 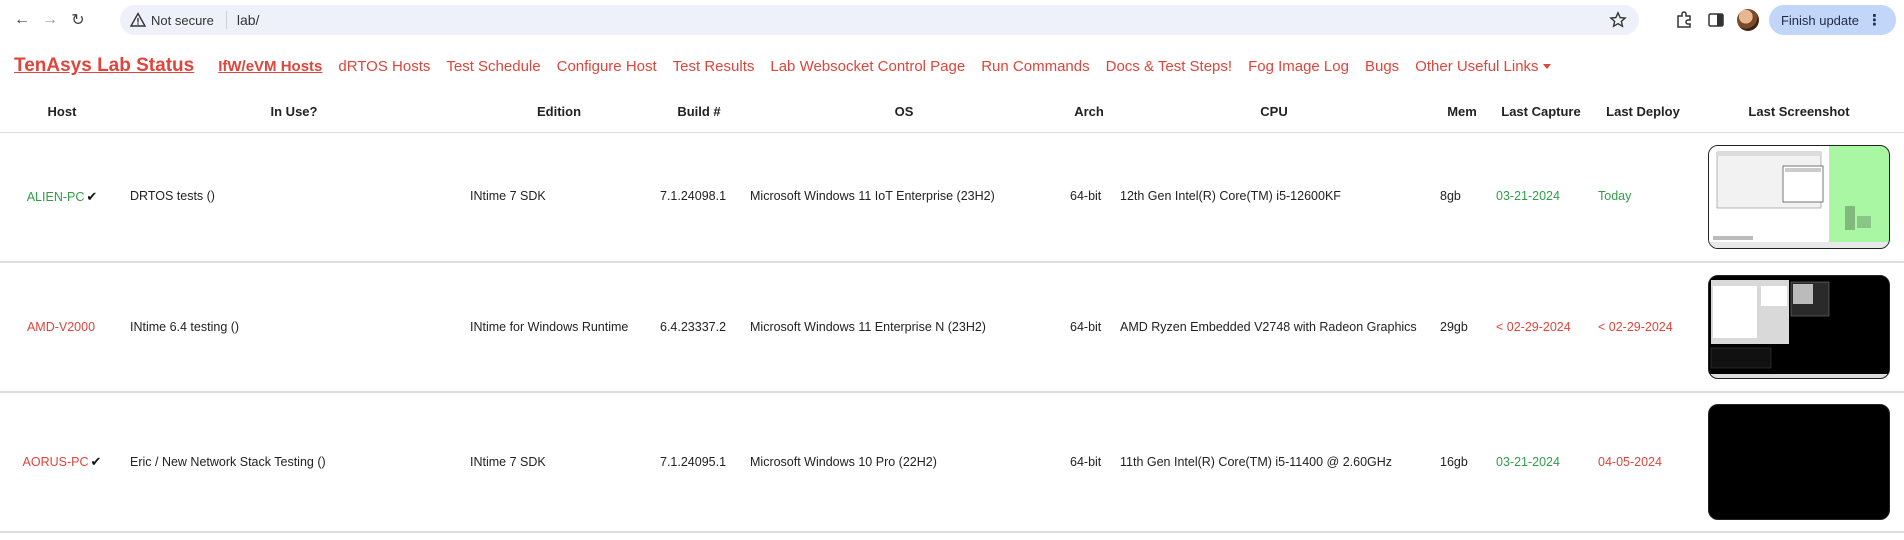 What do you see at coordinates (1298, 66) in the screenshot?
I see `nav-link-fog-image-log: Fog Image Log` at bounding box center [1298, 66].